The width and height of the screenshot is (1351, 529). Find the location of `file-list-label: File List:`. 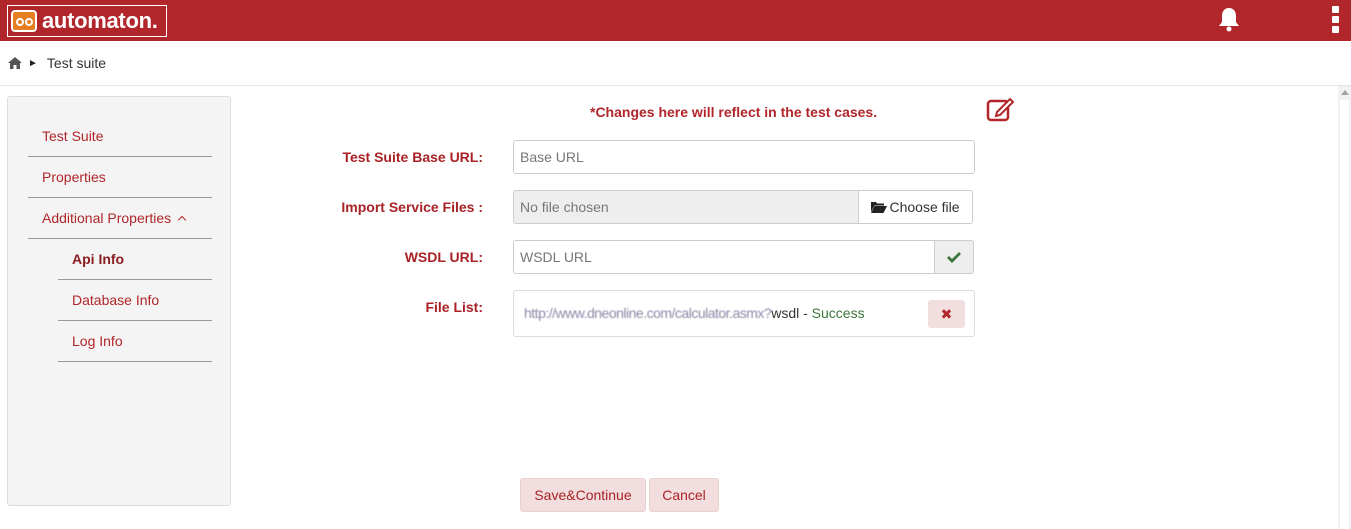

file-list-label: File List: is located at coordinates (454, 307).